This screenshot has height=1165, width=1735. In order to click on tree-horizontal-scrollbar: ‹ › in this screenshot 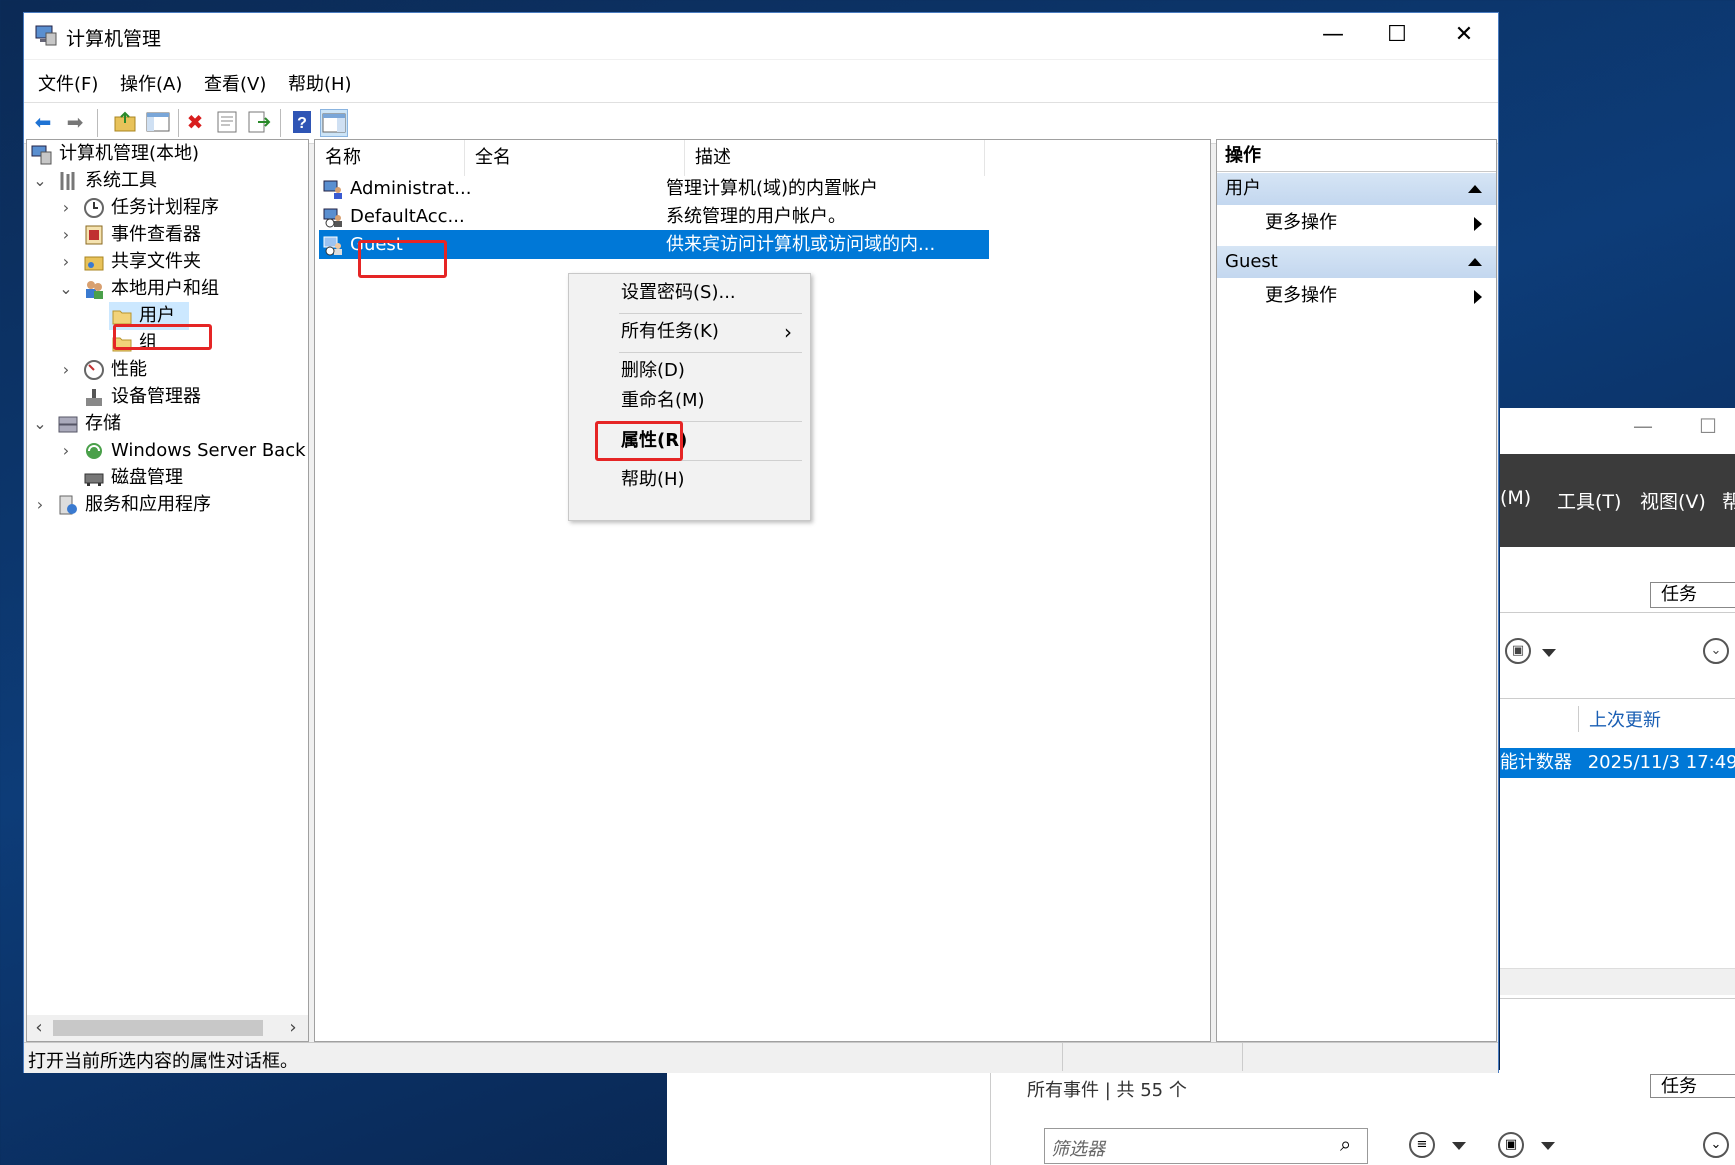, I will do `click(167, 1028)`.